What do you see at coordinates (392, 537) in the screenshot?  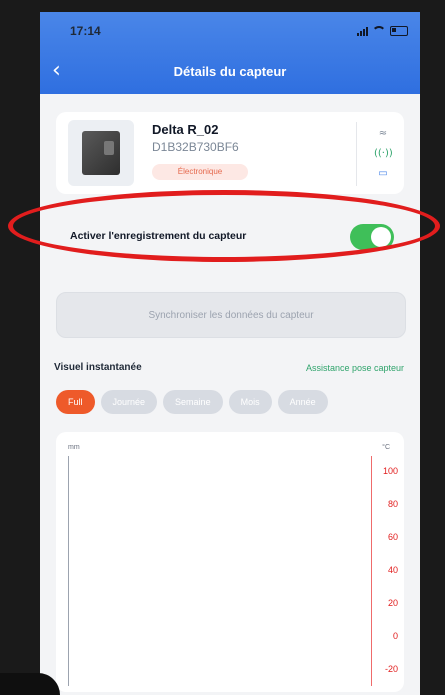 I see `tick-label: 60` at bounding box center [392, 537].